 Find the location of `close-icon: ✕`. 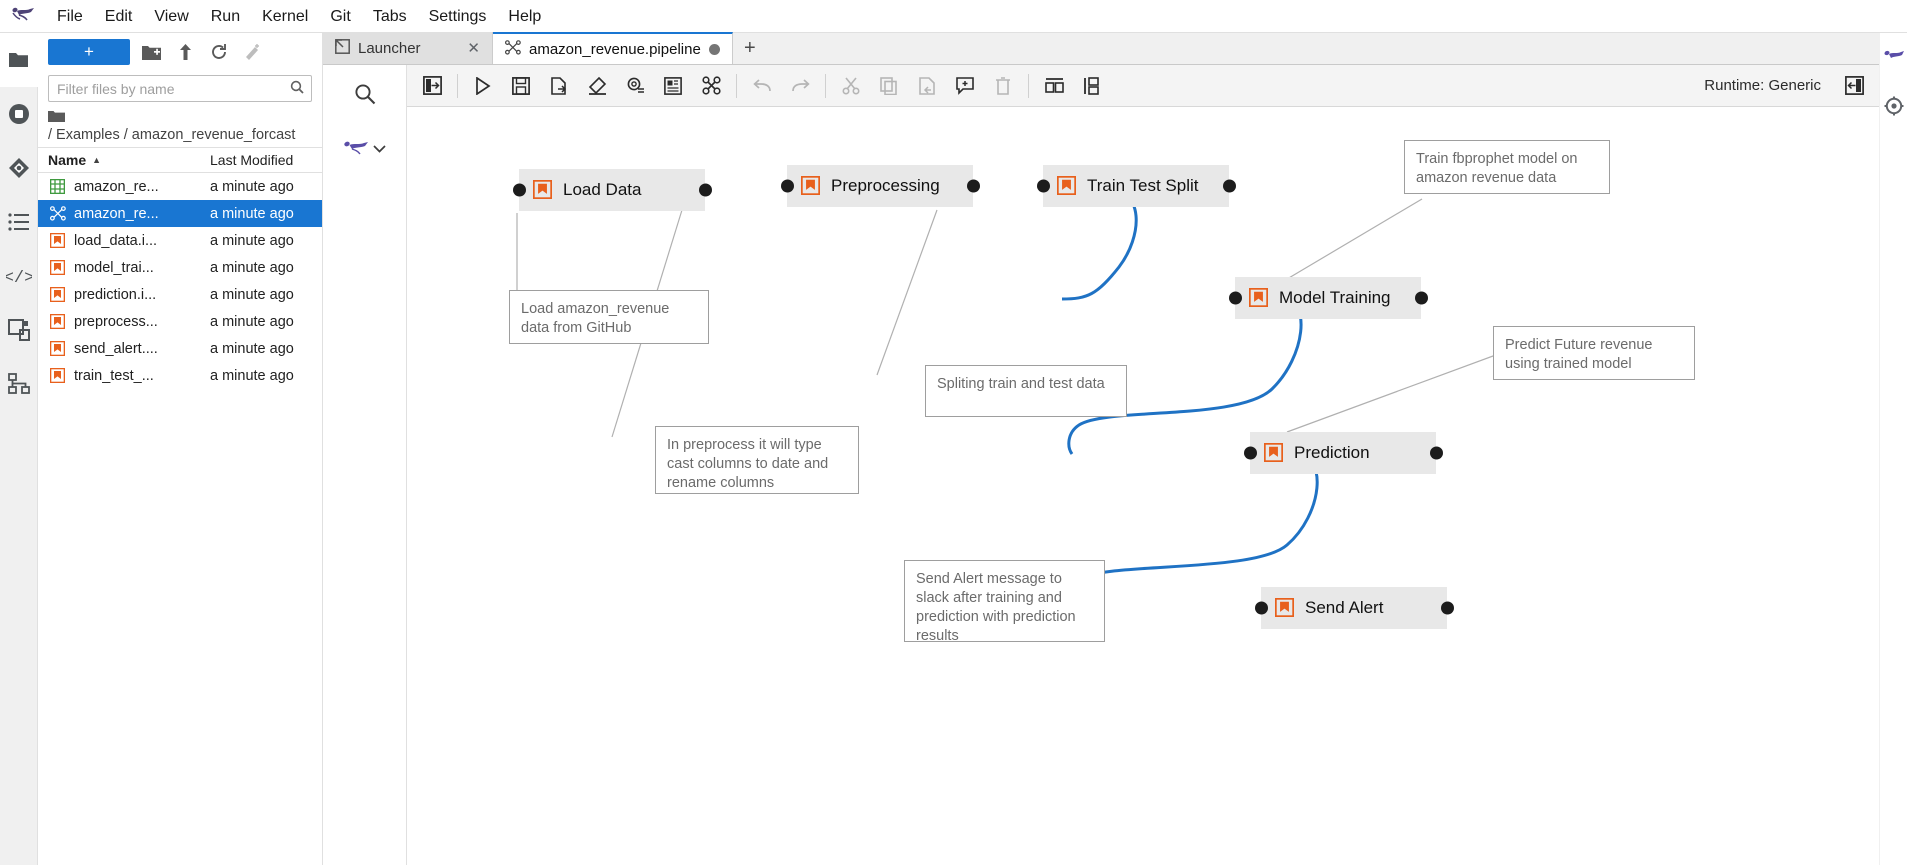

close-icon: ✕ is located at coordinates (473, 48).